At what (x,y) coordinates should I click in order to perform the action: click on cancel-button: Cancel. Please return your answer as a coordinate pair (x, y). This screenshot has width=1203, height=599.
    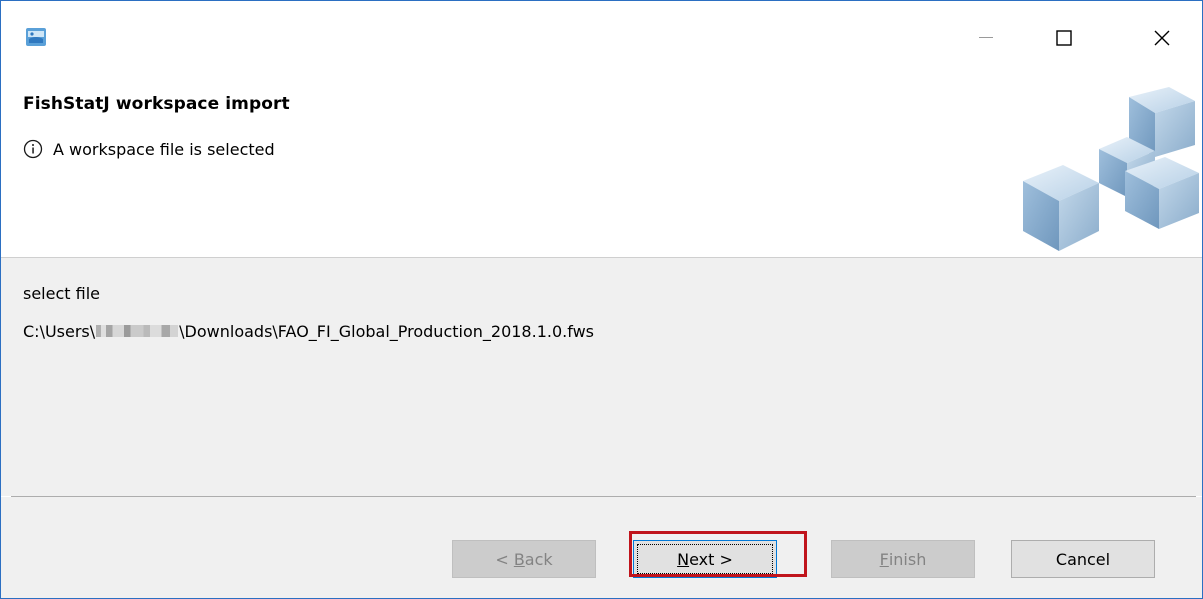
    Looking at the image, I should click on (1083, 559).